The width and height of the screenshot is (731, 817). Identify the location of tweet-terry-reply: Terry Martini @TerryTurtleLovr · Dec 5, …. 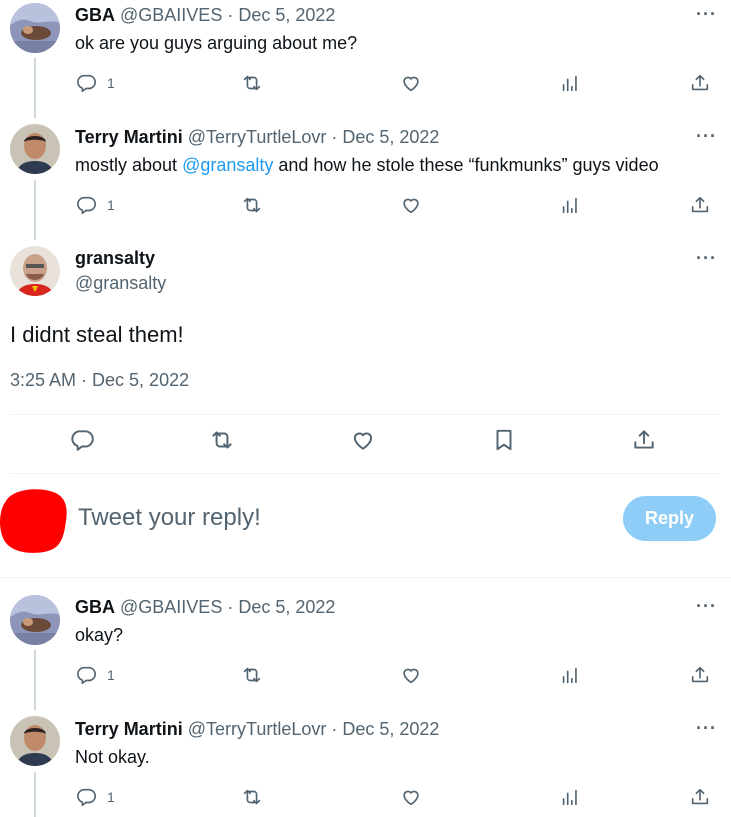
(365, 764).